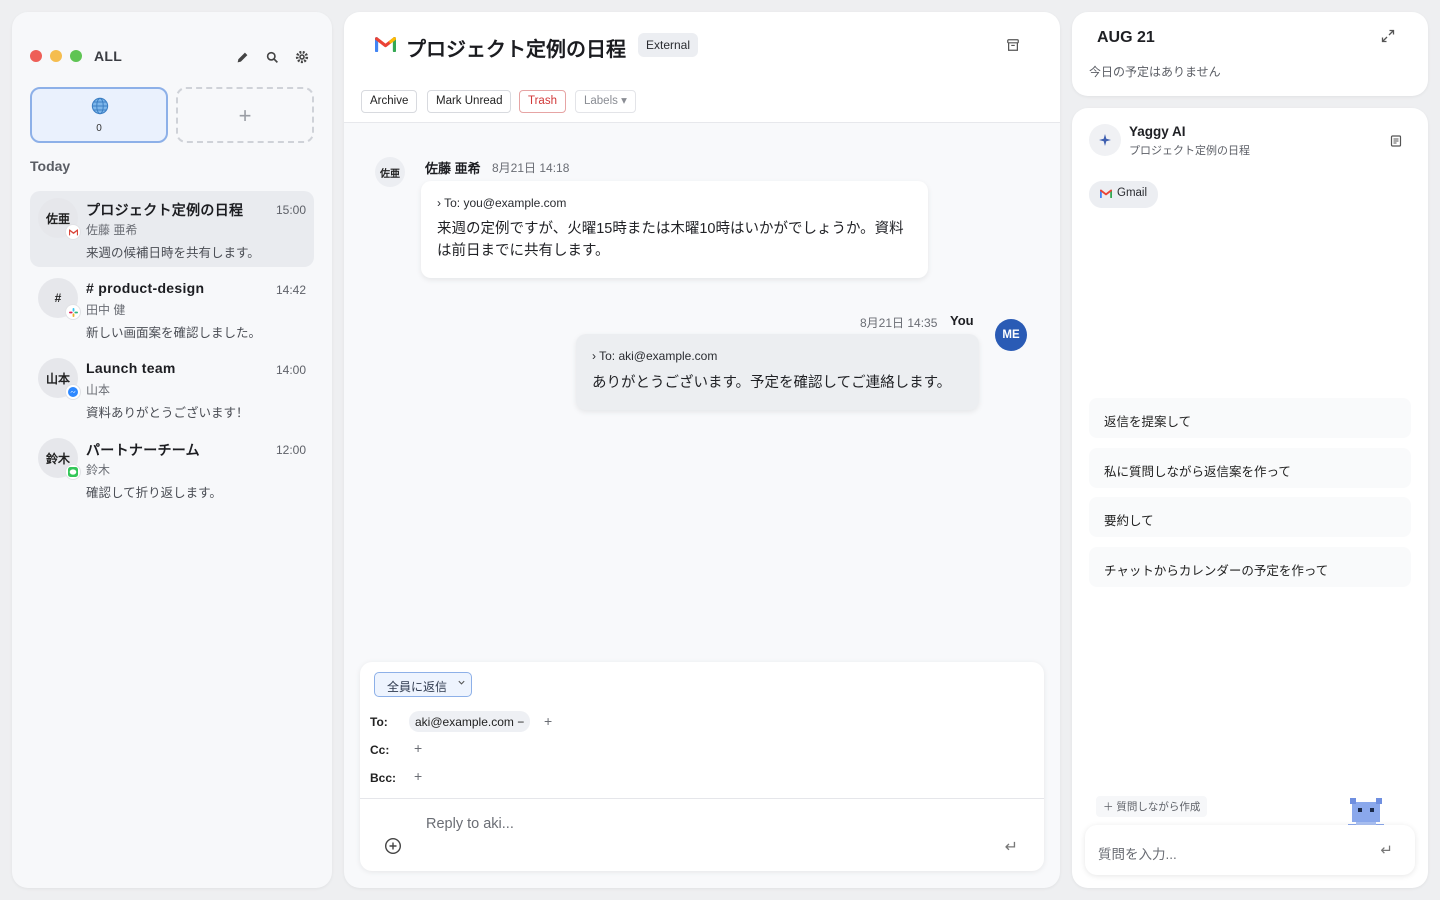  I want to click on trash-button: Trash, so click(542, 101).